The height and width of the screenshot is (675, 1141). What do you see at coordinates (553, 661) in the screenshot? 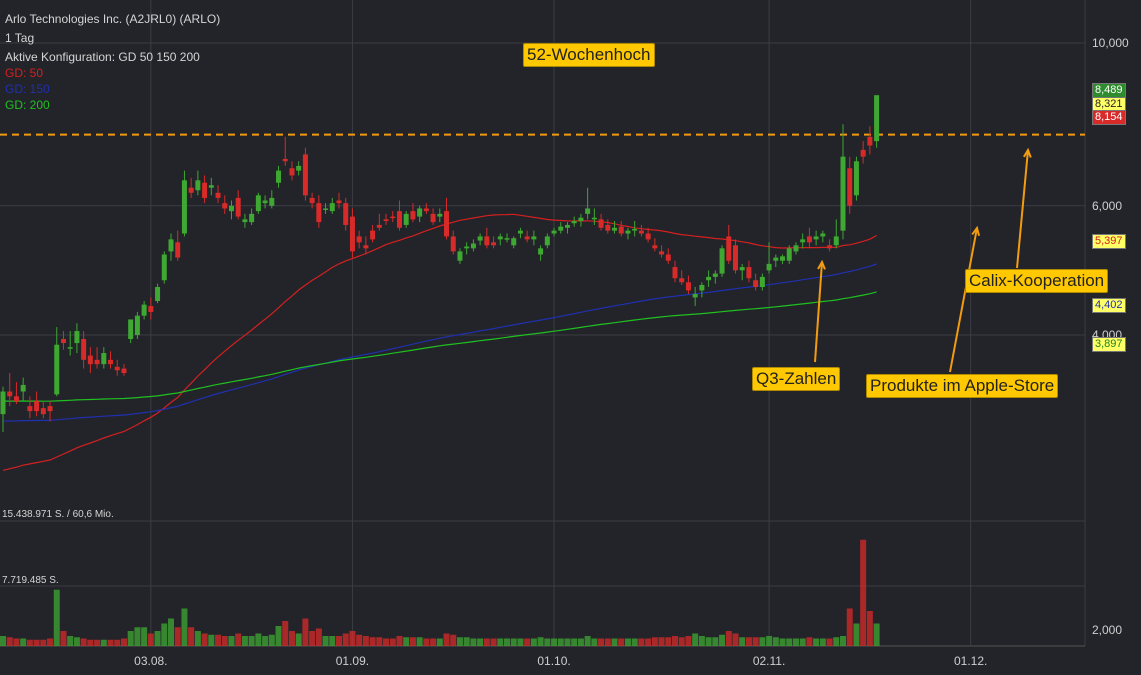
I see `x-tick-label-2: 01.10.` at bounding box center [553, 661].